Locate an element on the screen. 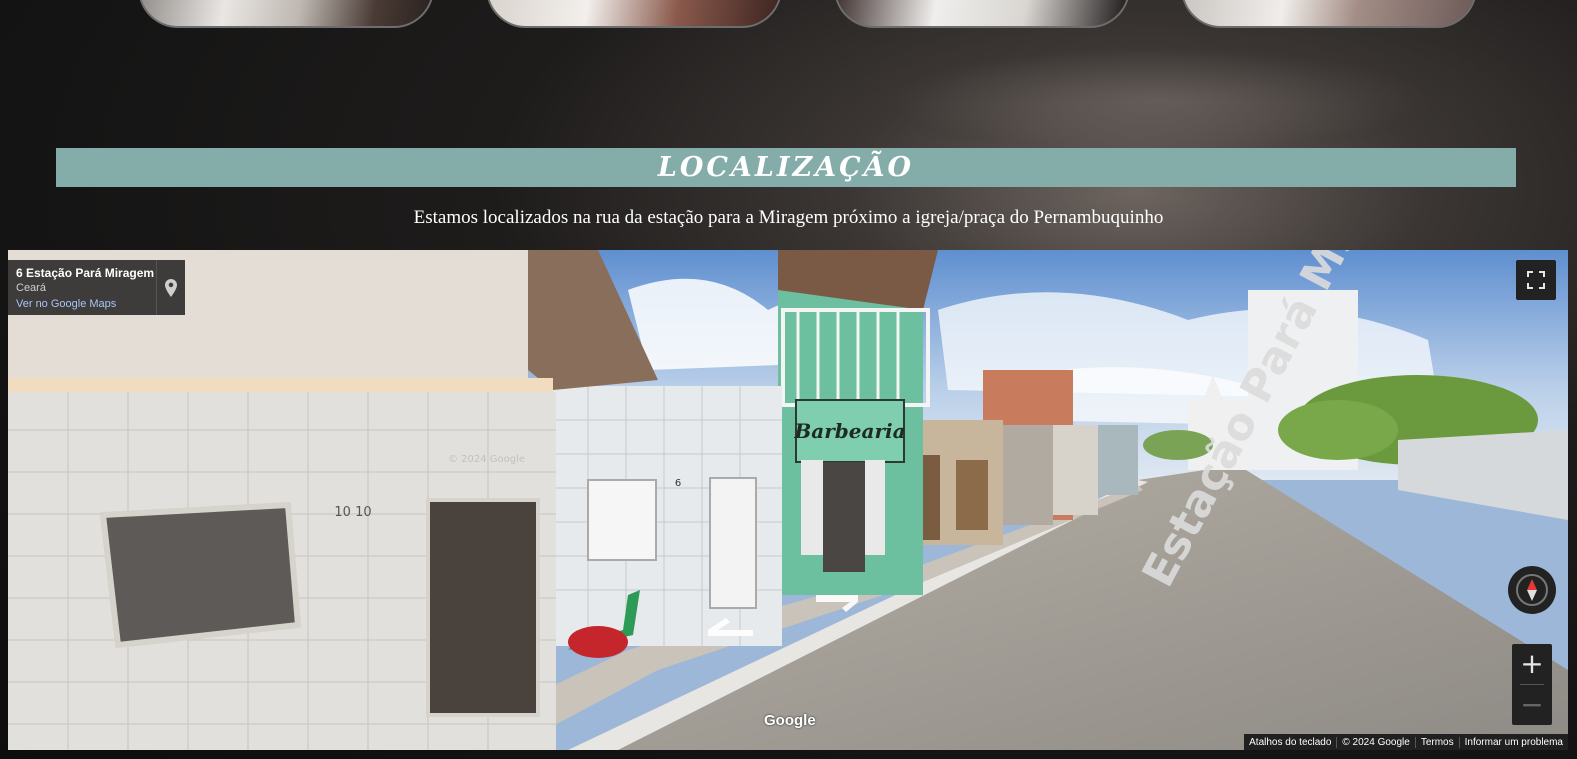  place-name: 6 Estação Pará Miragem is located at coordinates (85, 273).